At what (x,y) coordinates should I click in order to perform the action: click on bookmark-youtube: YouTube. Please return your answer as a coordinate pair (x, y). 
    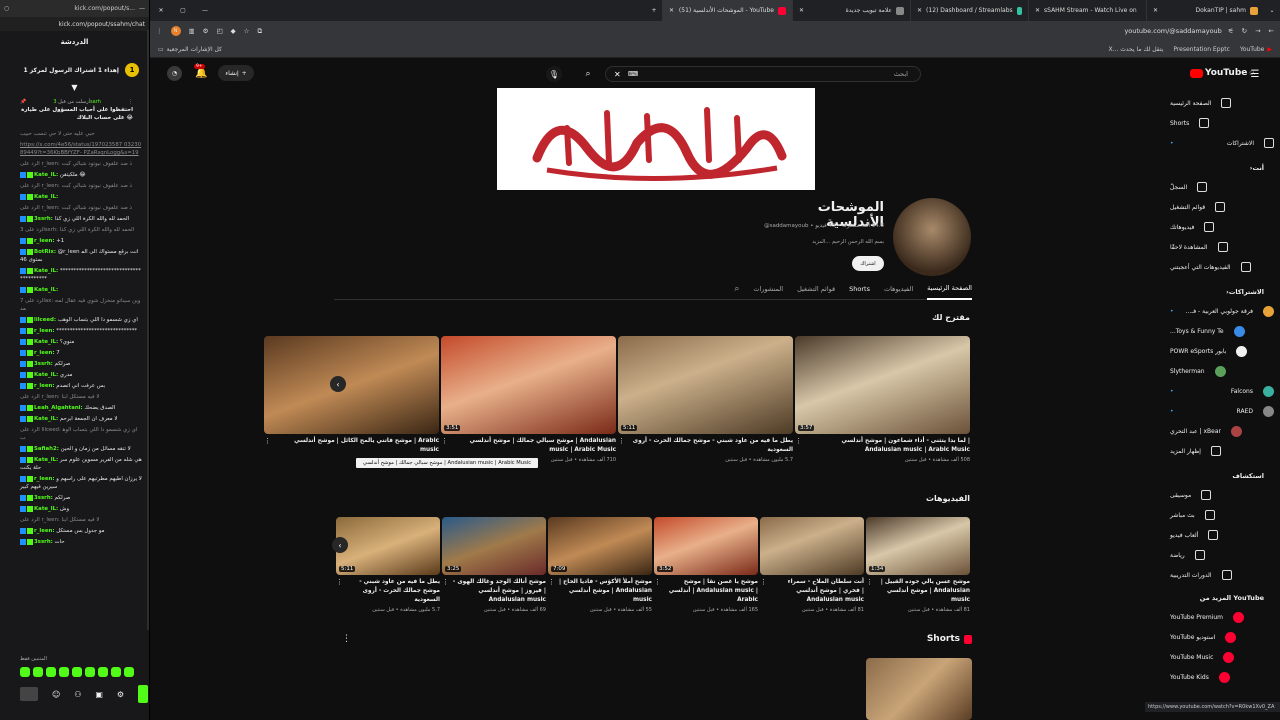
    Looking at the image, I should click on (1252, 49).